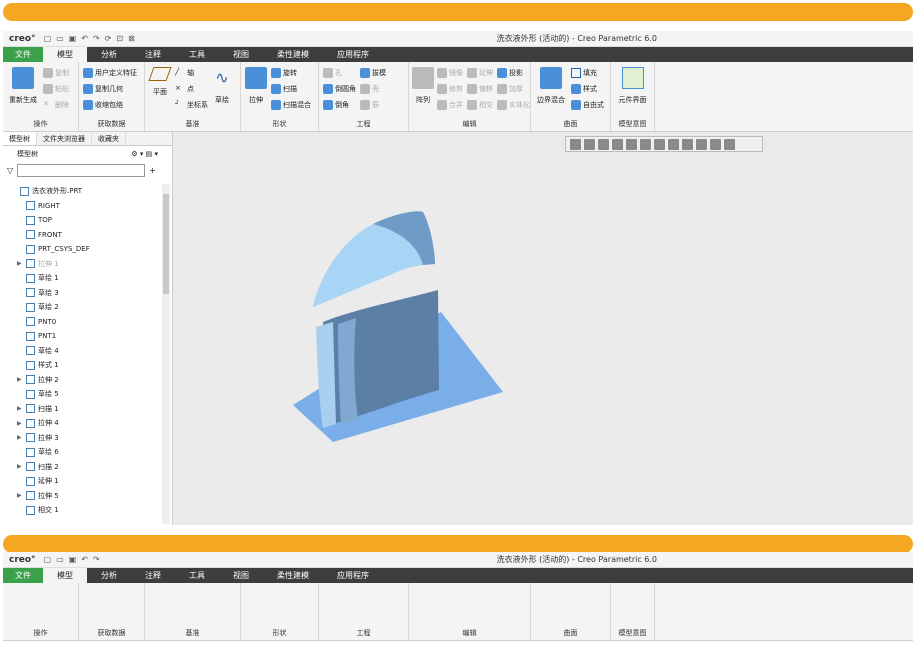 This screenshot has width=916, height=650. Describe the element at coordinates (363, 124) in the screenshot. I see `group-label-engineering: 工程` at that location.